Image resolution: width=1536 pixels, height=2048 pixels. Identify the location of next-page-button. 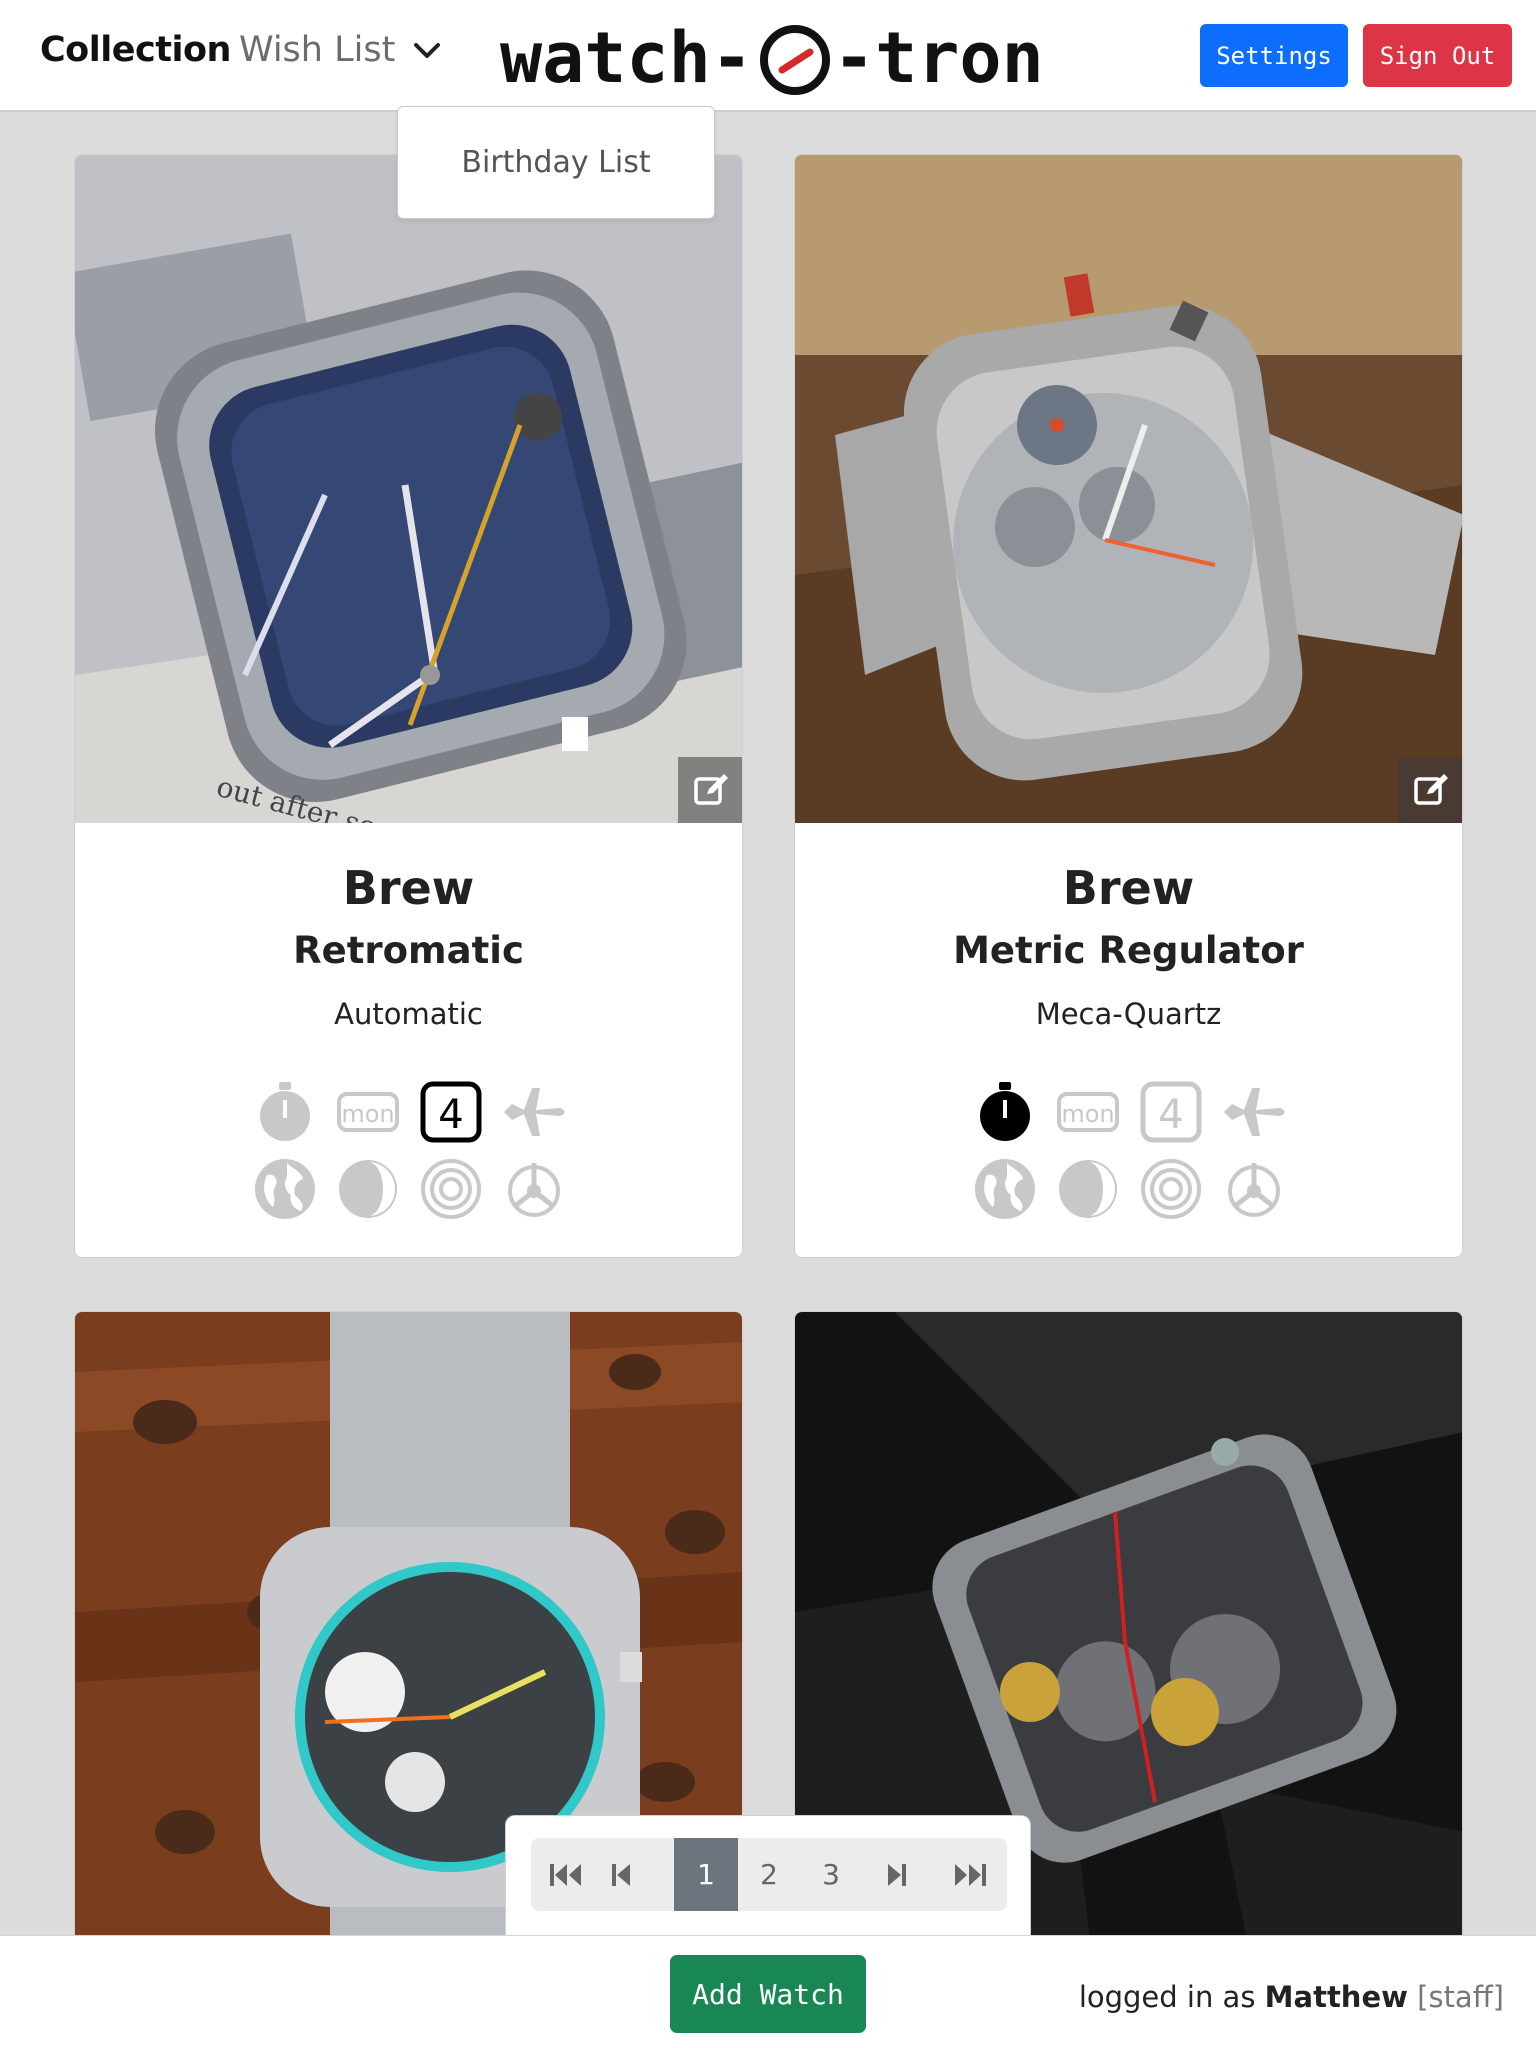
(897, 1874).